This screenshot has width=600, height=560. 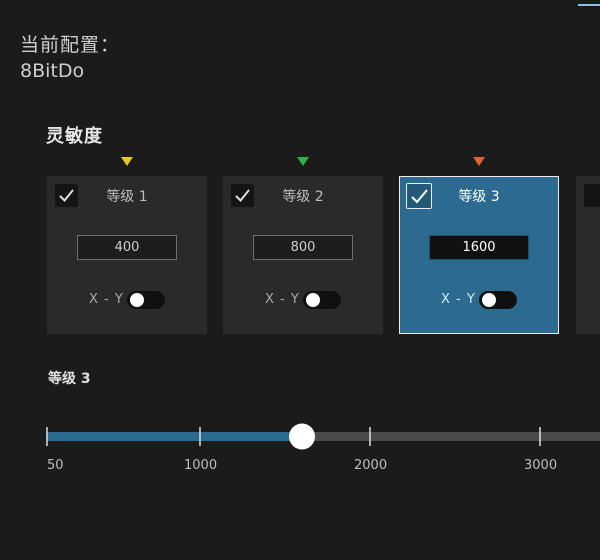 What do you see at coordinates (174, 436) in the screenshot?
I see `slider-fill` at bounding box center [174, 436].